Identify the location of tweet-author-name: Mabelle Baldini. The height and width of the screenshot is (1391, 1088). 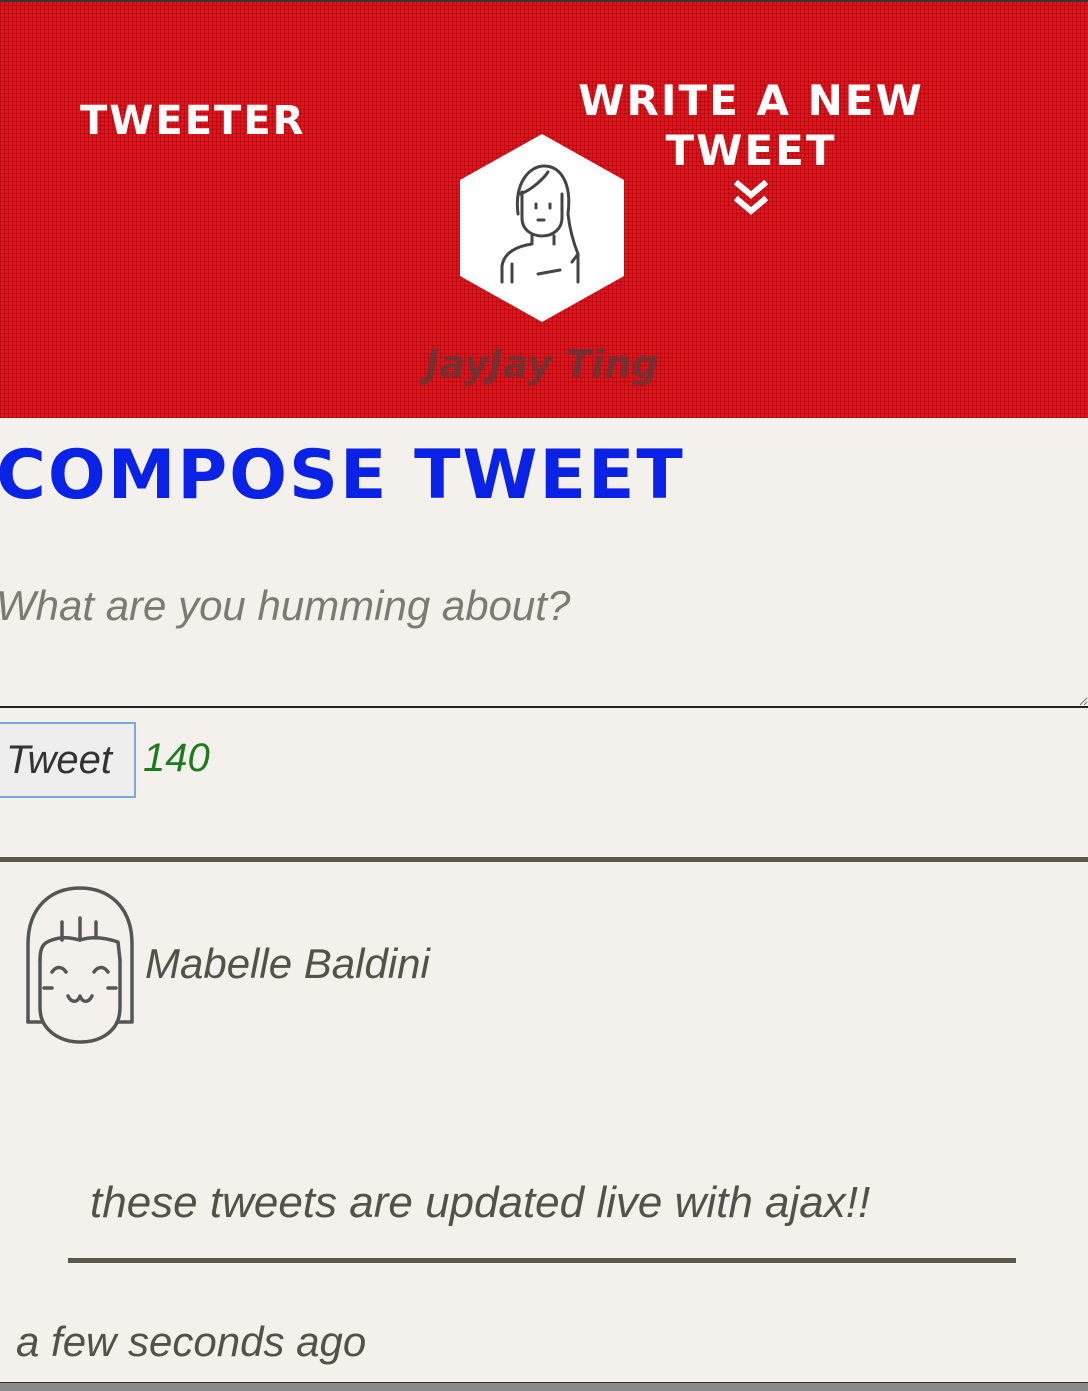
(287, 963).